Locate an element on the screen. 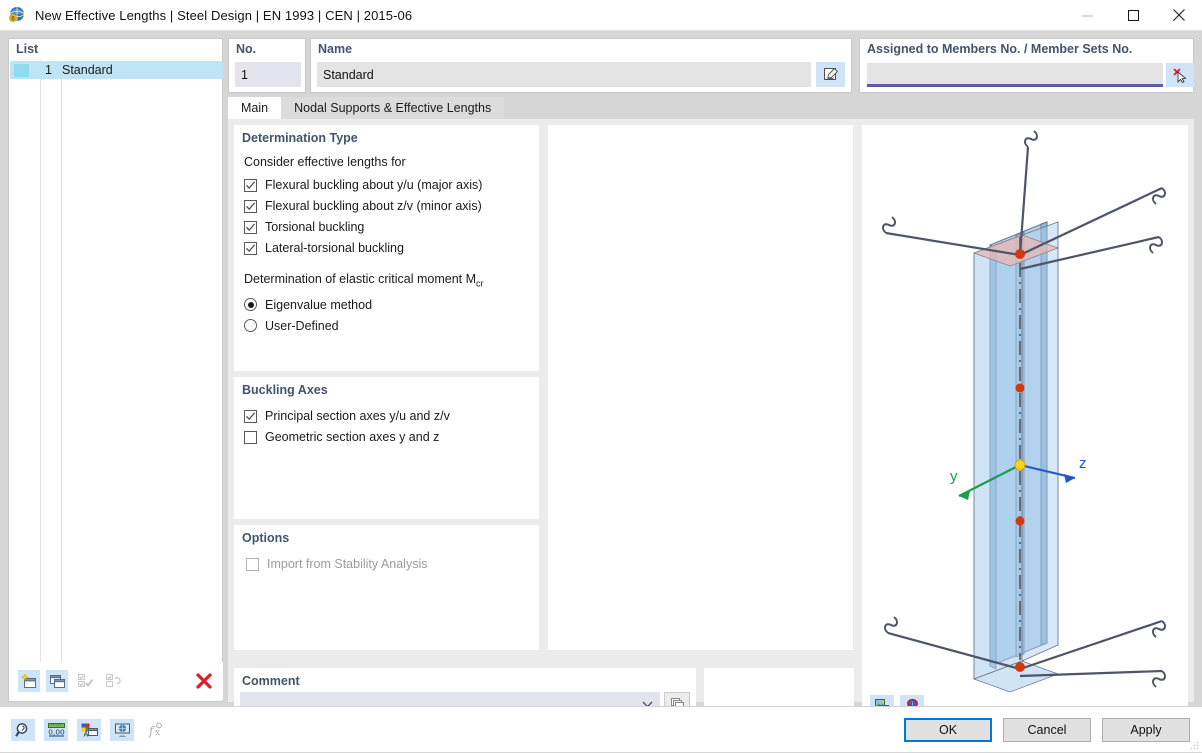  pencil-edit-icon is located at coordinates (830, 74).